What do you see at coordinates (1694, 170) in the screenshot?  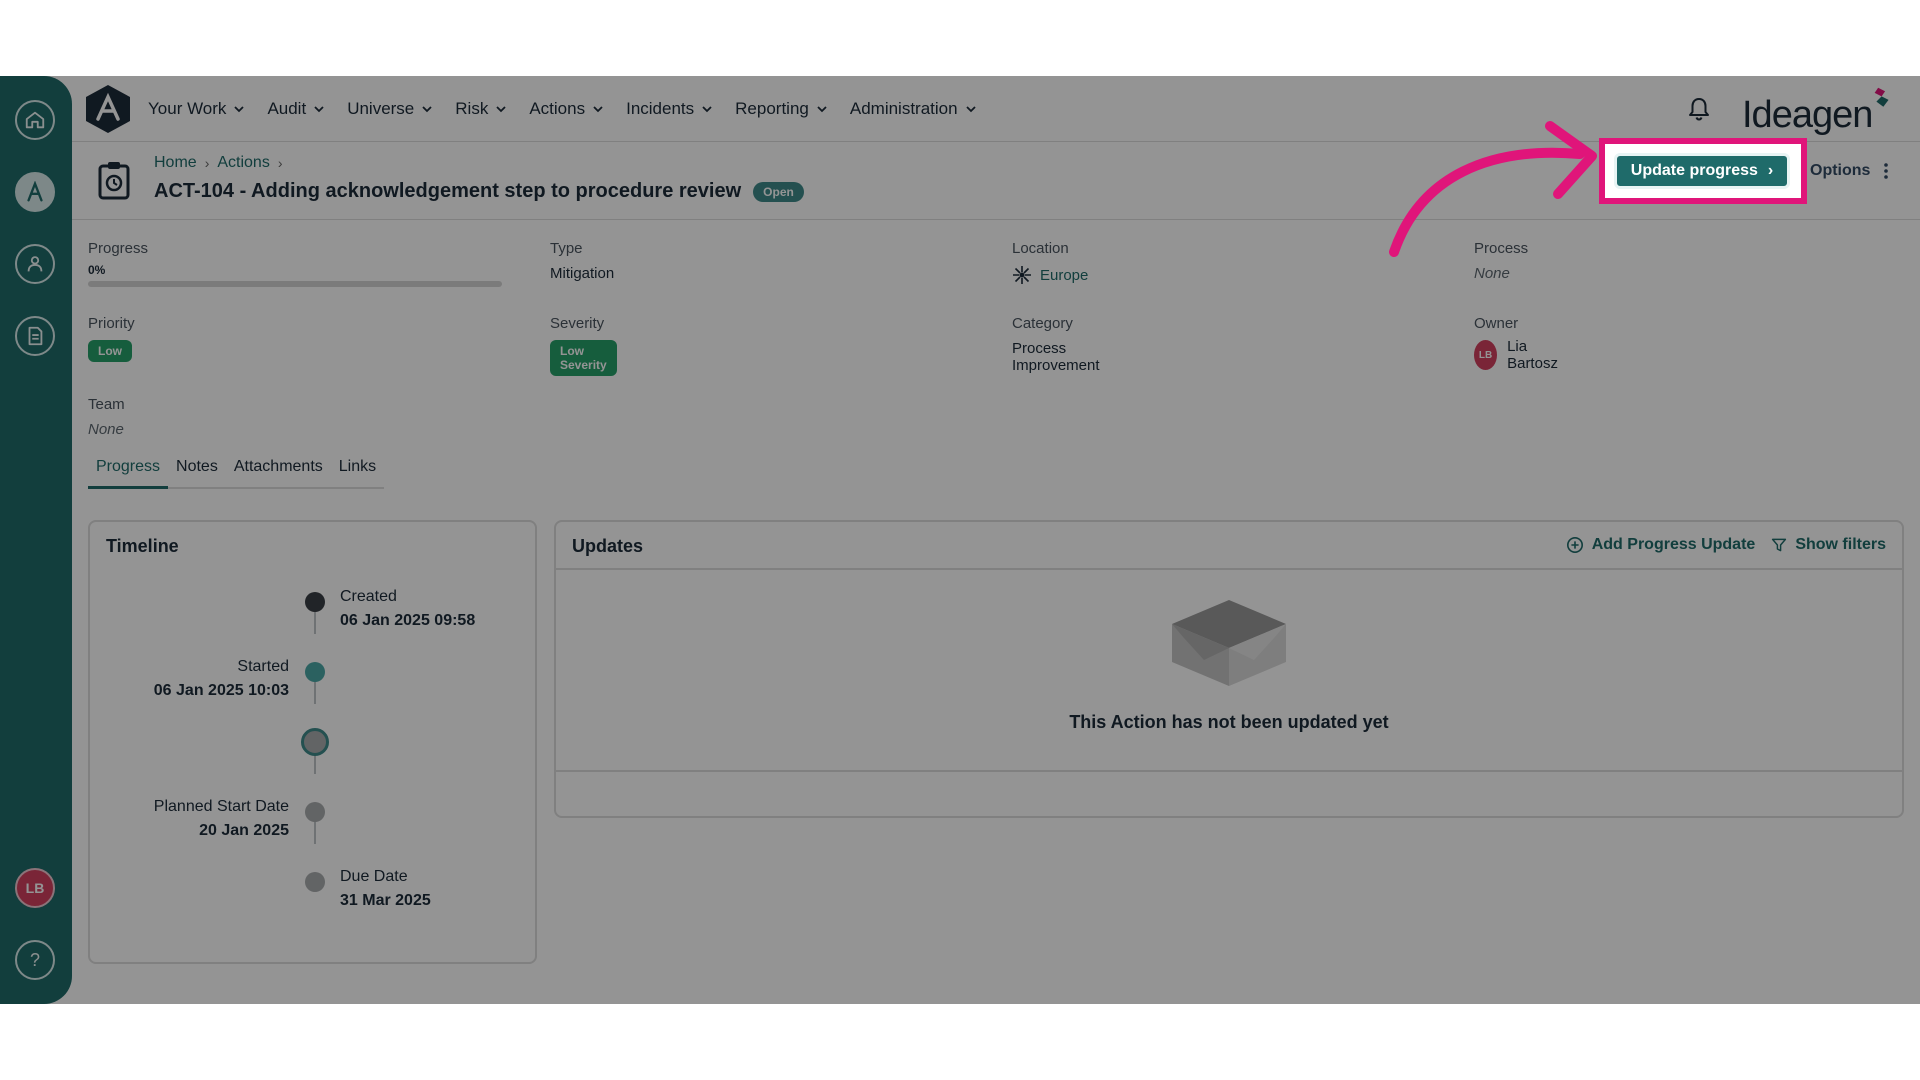 I see `update-progress-label: Update progress` at bounding box center [1694, 170].